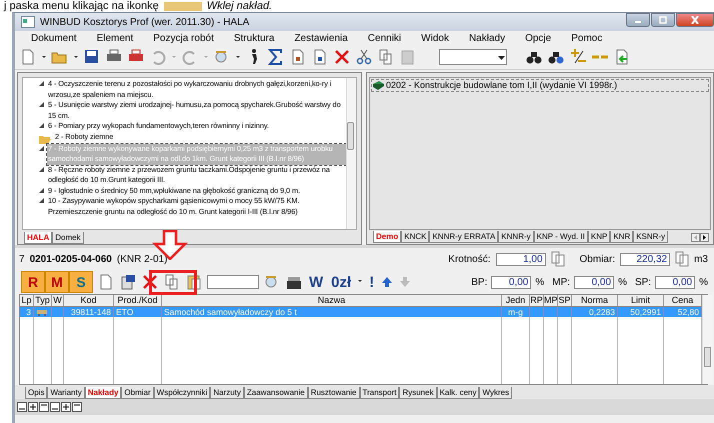 The width and height of the screenshot is (714, 423). Describe the element at coordinates (227, 393) in the screenshot. I see `tab: Narzuty` at that location.